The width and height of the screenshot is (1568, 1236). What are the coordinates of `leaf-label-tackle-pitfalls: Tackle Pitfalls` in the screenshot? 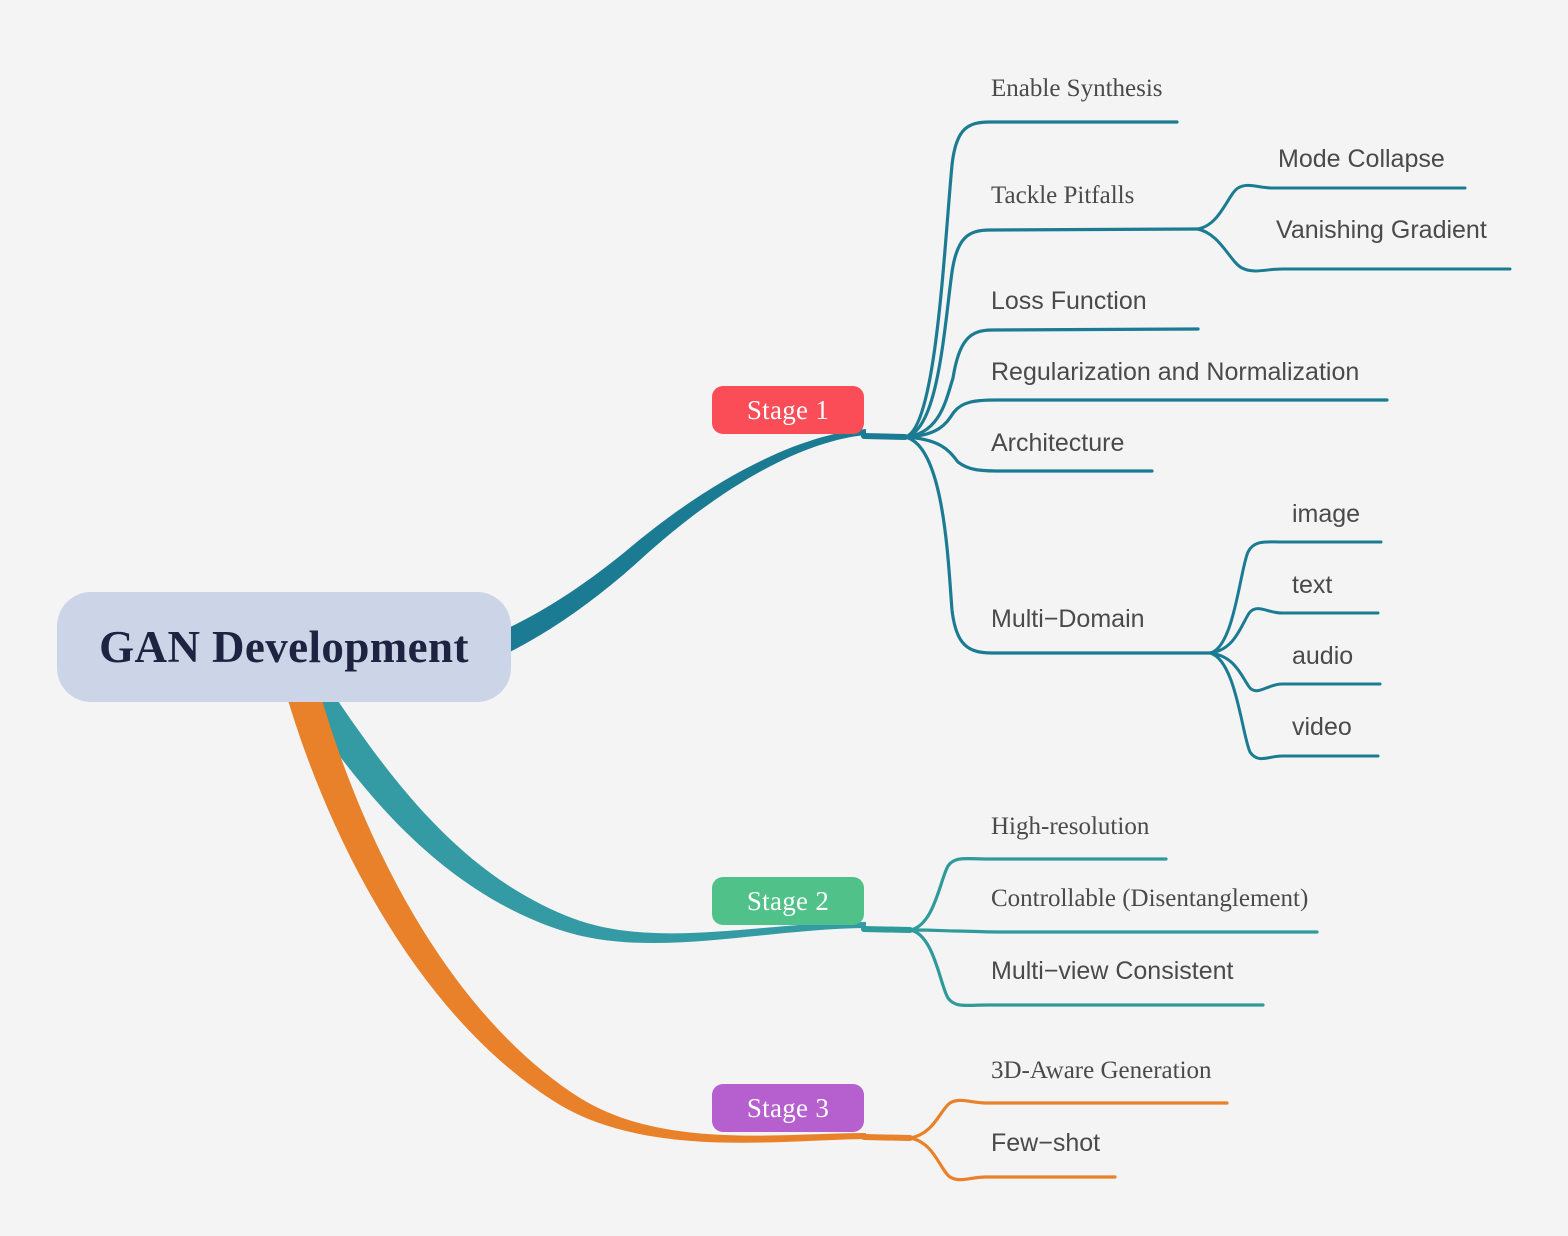 It's located at (1062, 195).